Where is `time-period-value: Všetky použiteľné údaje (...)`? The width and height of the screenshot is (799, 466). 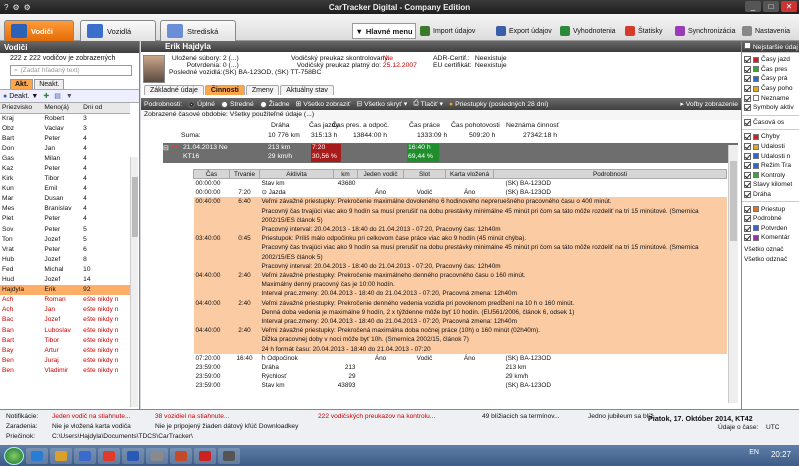
time-period-value: Všetky použiteľné údaje (...) is located at coordinates (272, 114).